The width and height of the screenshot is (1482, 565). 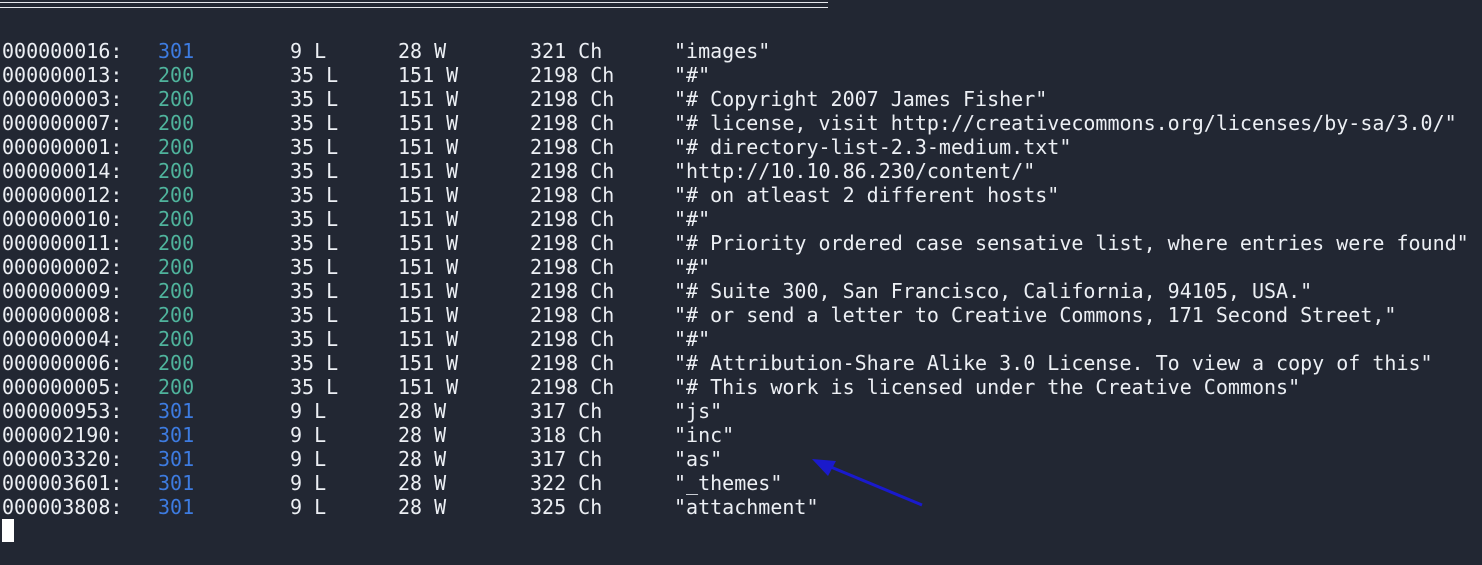 What do you see at coordinates (728, 483) in the screenshot?
I see `payload: "_themes"` at bounding box center [728, 483].